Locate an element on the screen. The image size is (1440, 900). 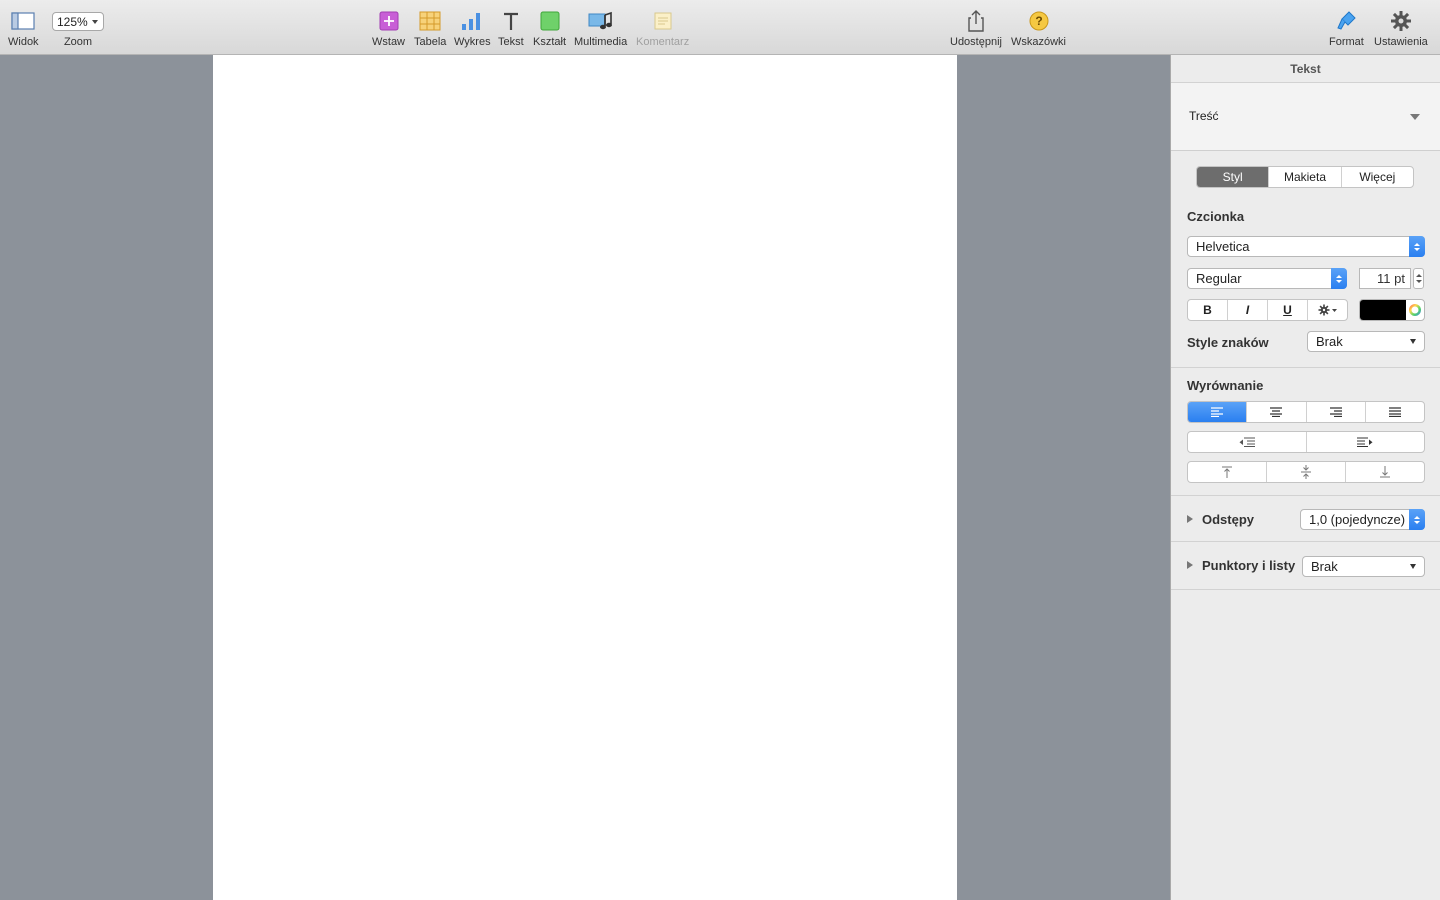
valign-middle-button is located at coordinates (1306, 472).